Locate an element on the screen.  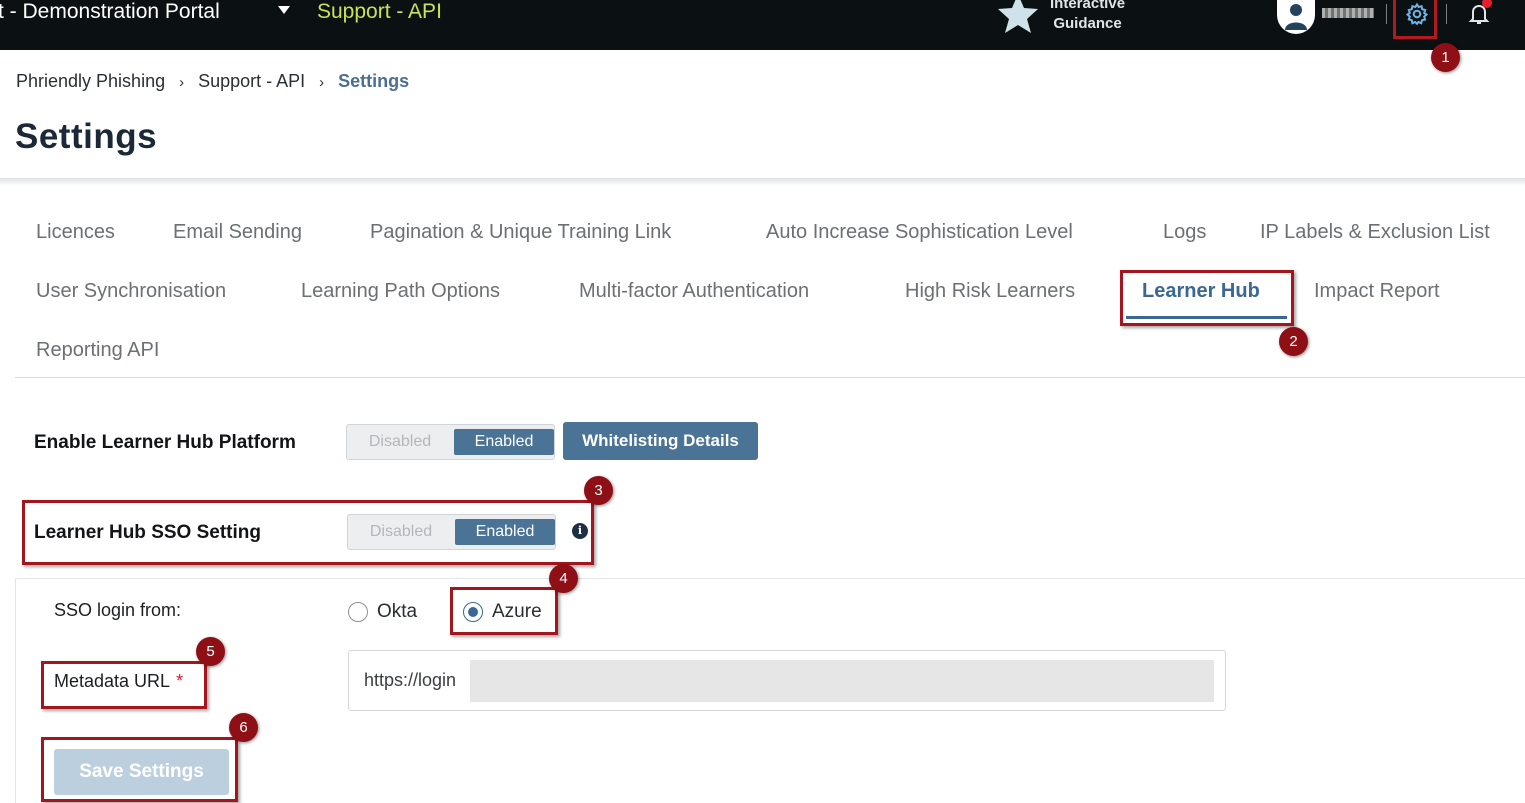
tab-impact-report: Impact Report is located at coordinates (1377, 291).